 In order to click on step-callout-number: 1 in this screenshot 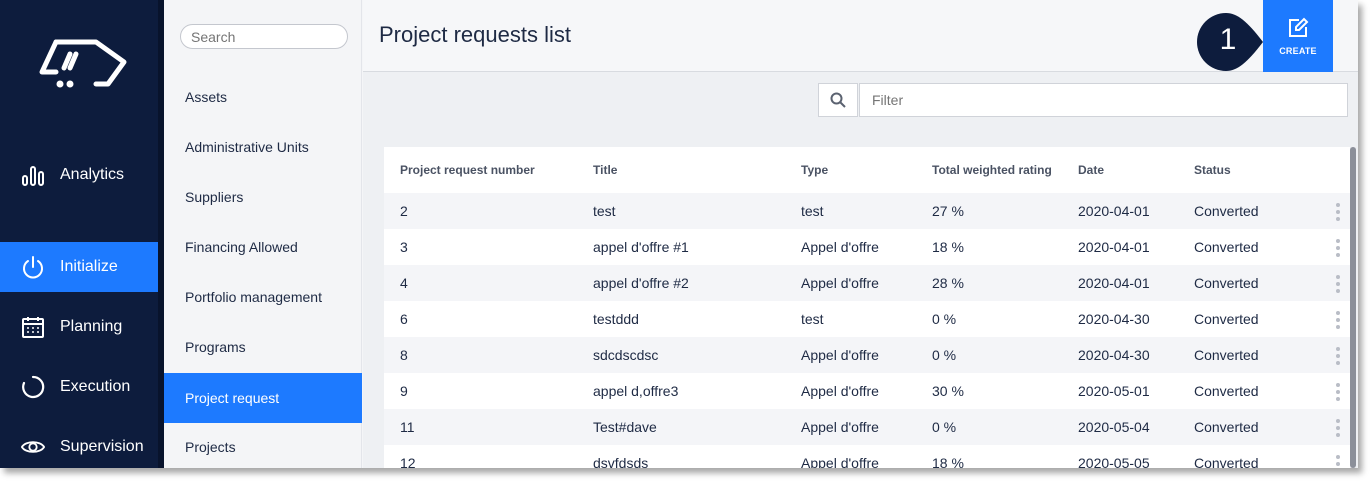, I will do `click(1228, 39)`.